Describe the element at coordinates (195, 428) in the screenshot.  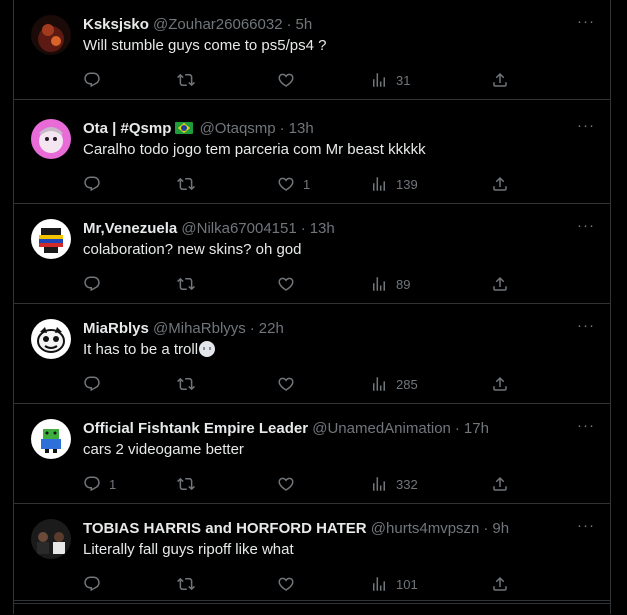
I see `display-name: Official Fishtank Empire Leader` at that location.